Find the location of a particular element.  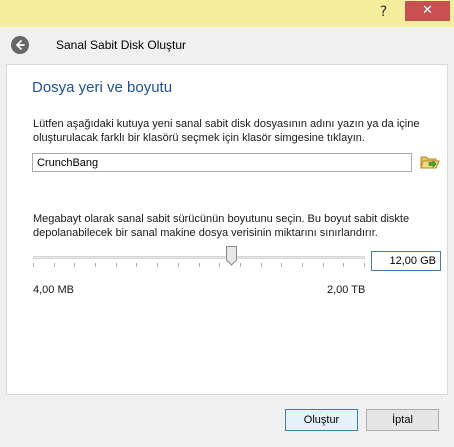

back-button is located at coordinates (20, 45).